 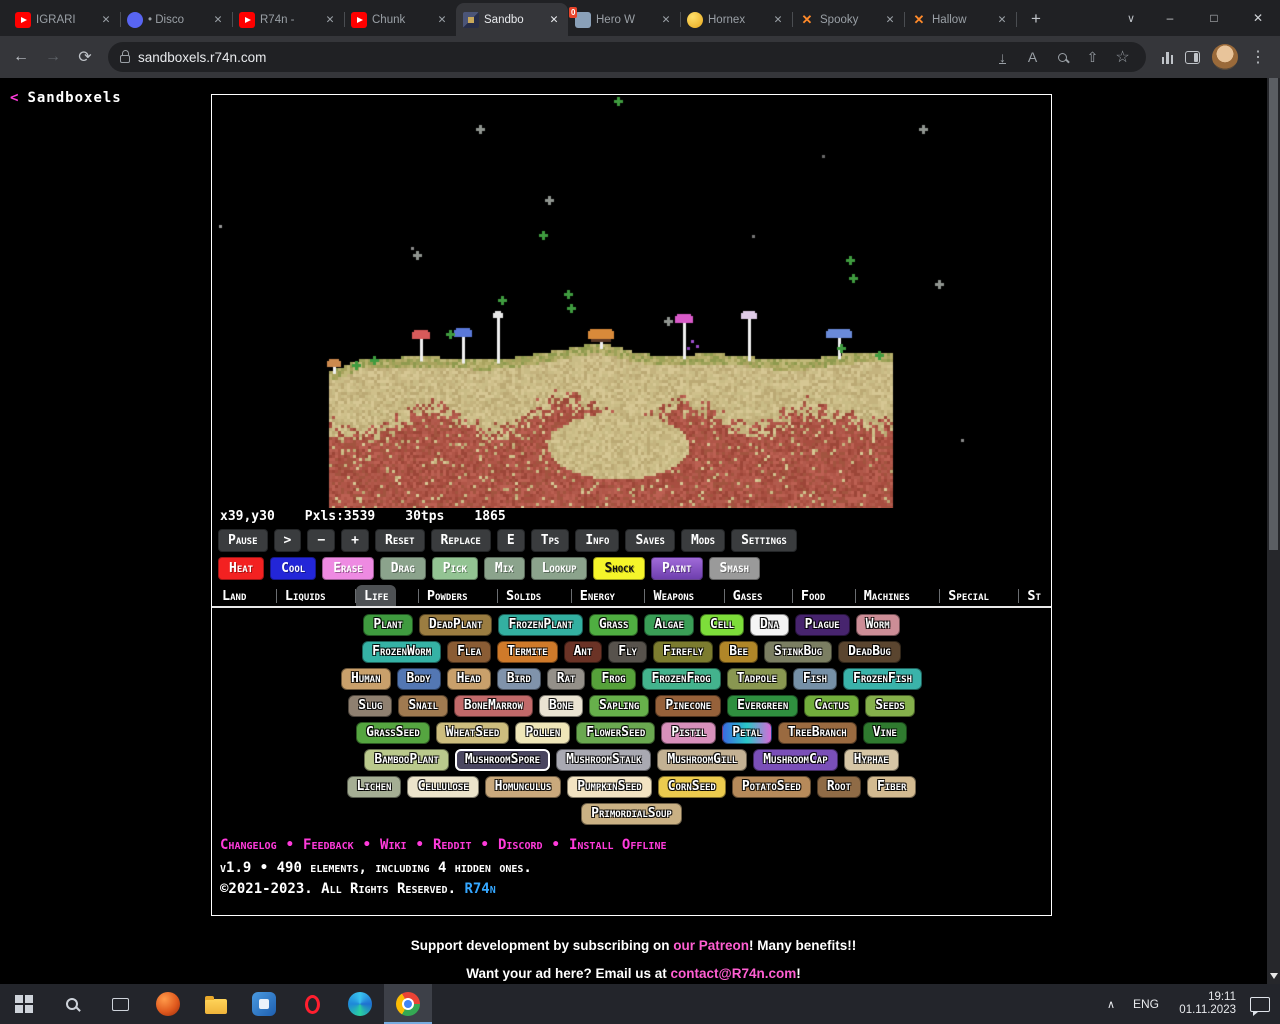 What do you see at coordinates (681, 679) in the screenshot?
I see `element-frozenfrog-button: FrozenFrog` at bounding box center [681, 679].